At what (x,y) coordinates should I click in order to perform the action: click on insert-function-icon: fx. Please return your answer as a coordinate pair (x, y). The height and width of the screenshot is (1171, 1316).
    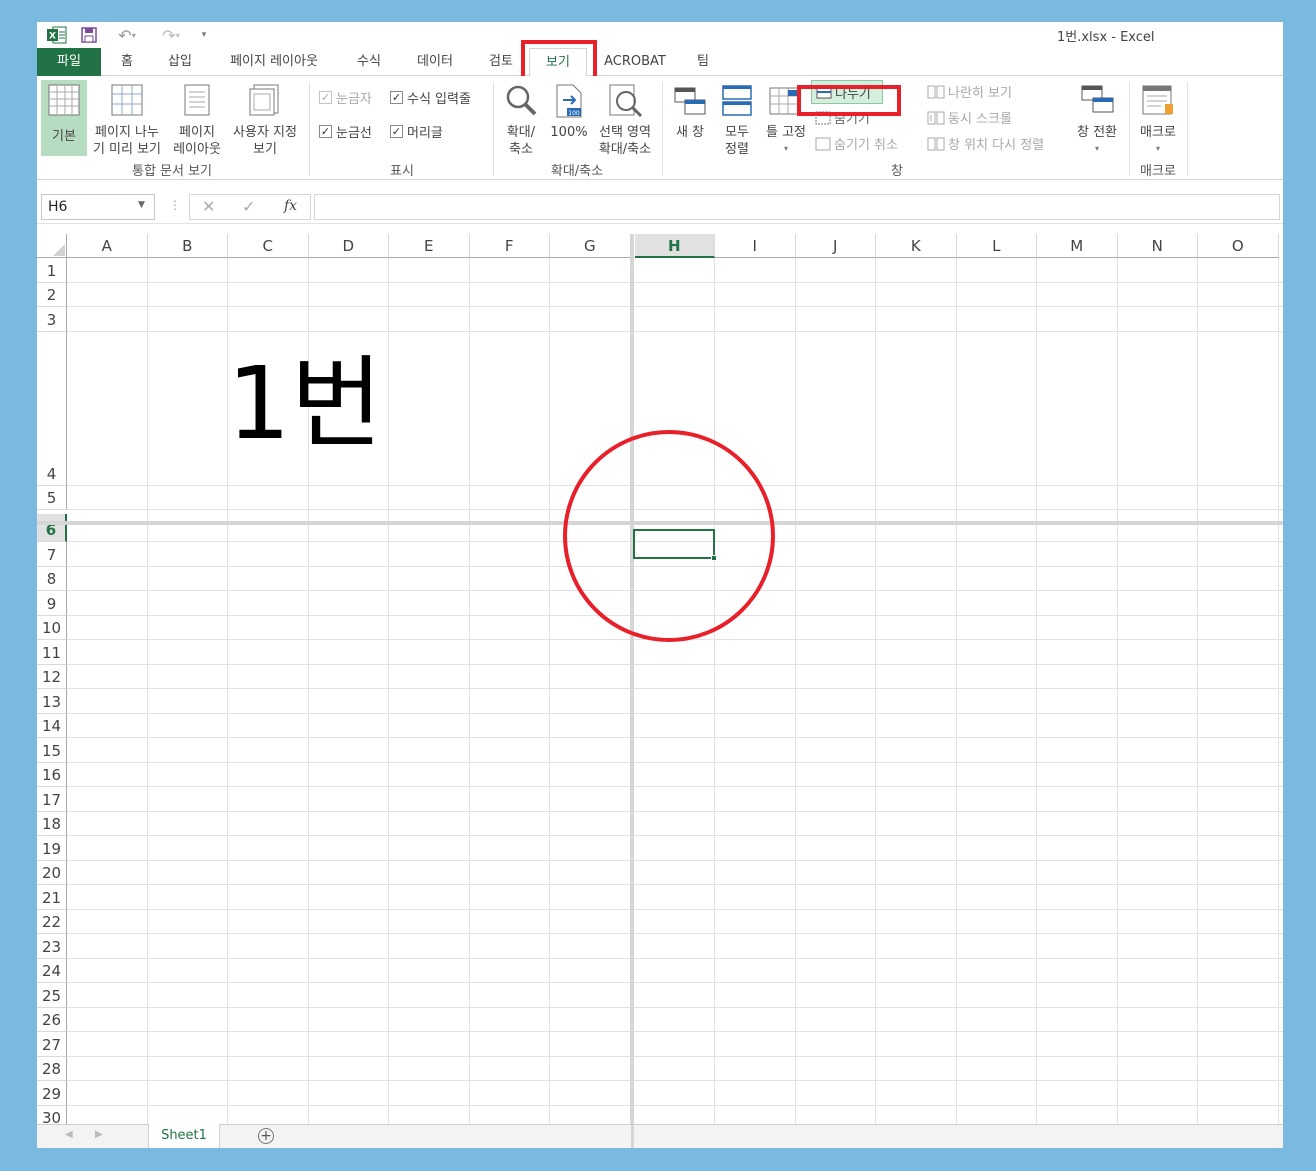
    Looking at the image, I should click on (290, 206).